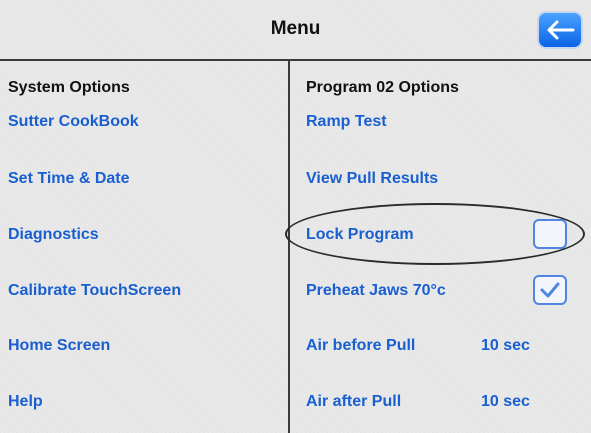 This screenshot has height=433, width=591. Describe the element at coordinates (69, 179) in the screenshot. I see `menu-item-set-time-date: Set Time & Date` at that location.